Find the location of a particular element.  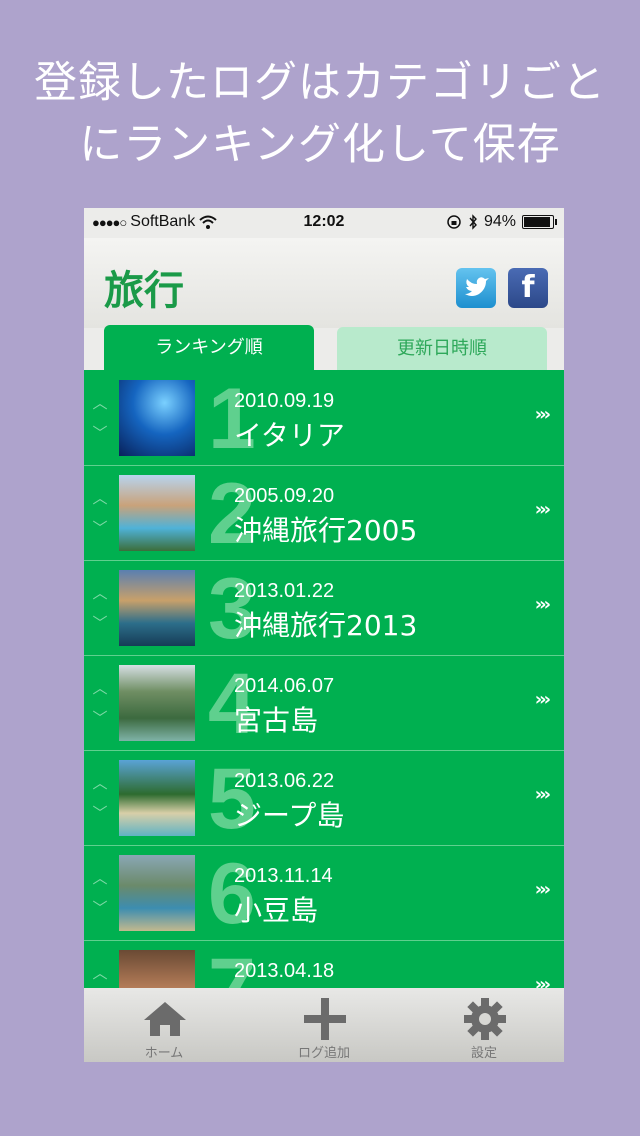

tab-home: ホーム is located at coordinates (164, 1025).